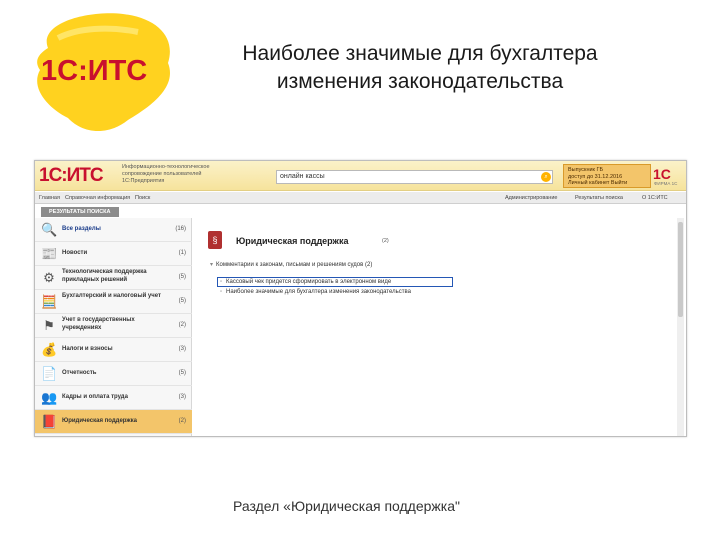 Image resolution: width=720 pixels, height=540 pixels. What do you see at coordinates (49, 373) in the screenshot?
I see `report-icon: 📄` at bounding box center [49, 373].